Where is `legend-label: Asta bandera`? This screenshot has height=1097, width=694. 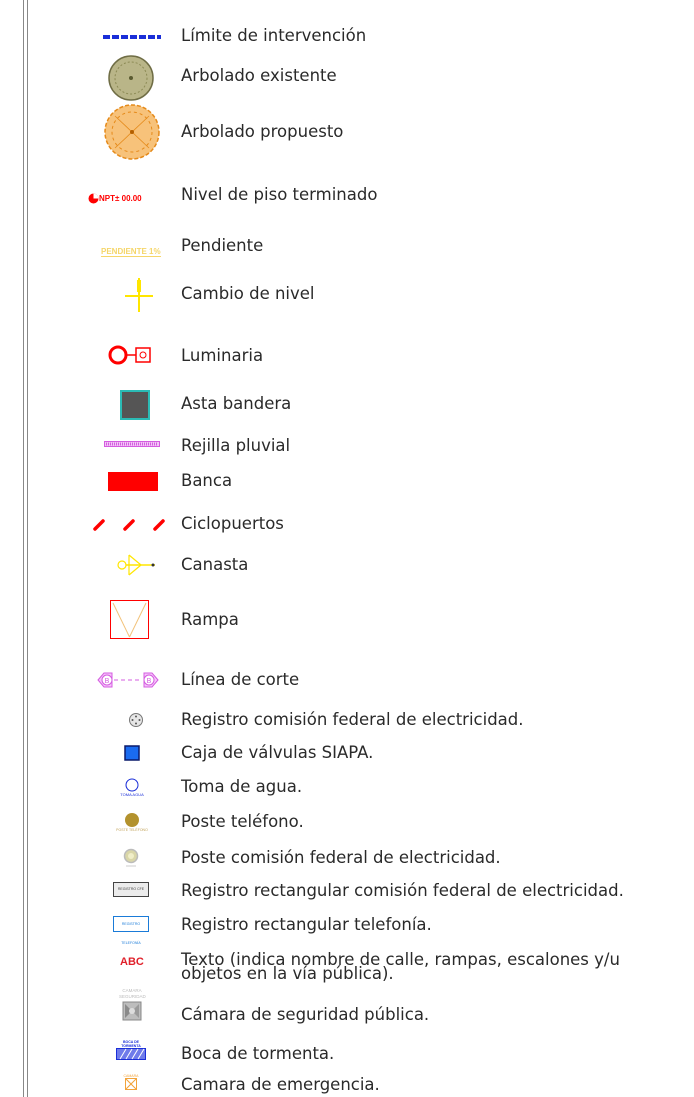 legend-label: Asta bandera is located at coordinates (236, 403).